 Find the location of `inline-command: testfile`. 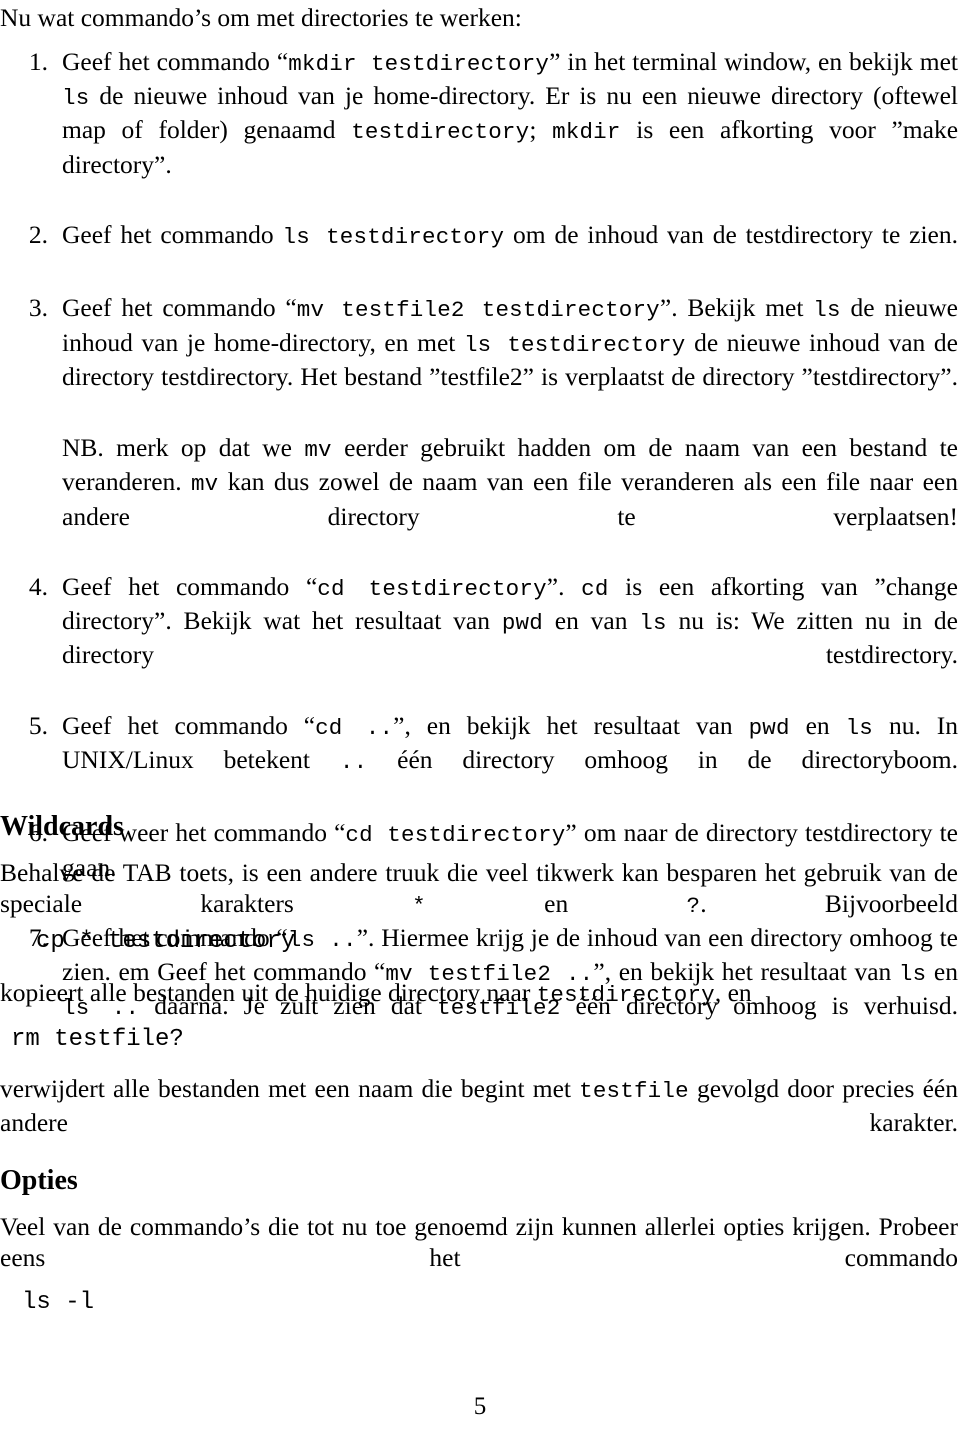

inline-command: testfile is located at coordinates (634, 1091).